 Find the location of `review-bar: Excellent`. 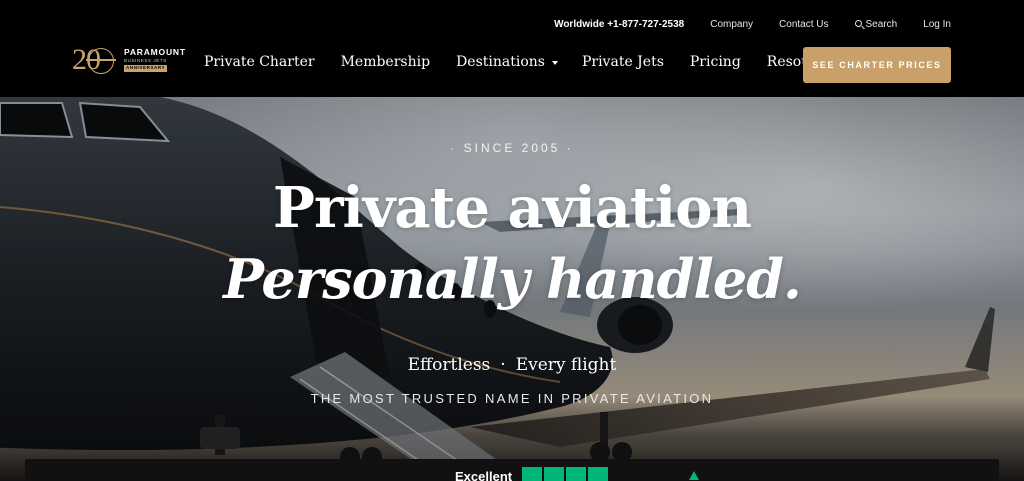

review-bar: Excellent is located at coordinates (512, 470).